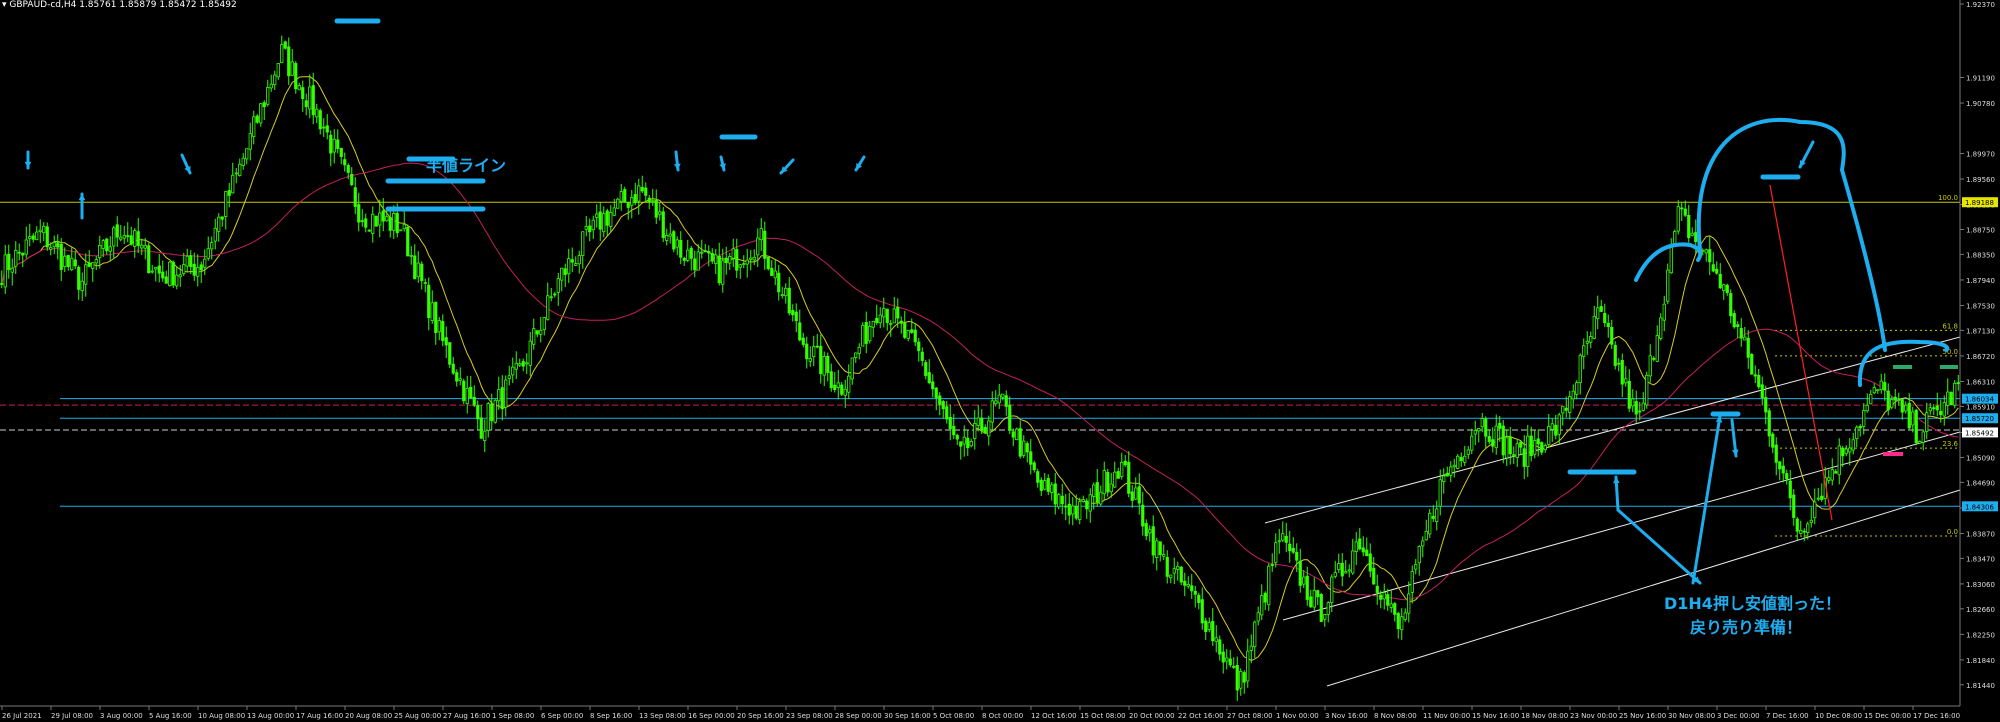  Describe the element at coordinates (611, 716) in the screenshot. I see `x-tick-label-12: 8 Sep 16:00` at that location.